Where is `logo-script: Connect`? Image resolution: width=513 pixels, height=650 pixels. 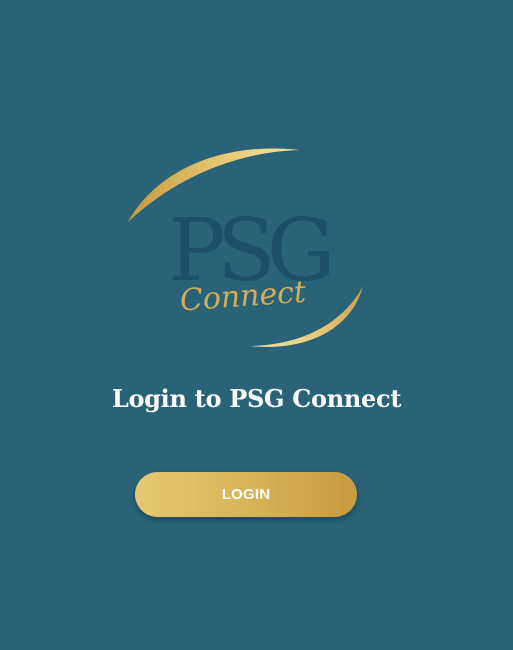 logo-script: Connect is located at coordinates (243, 297).